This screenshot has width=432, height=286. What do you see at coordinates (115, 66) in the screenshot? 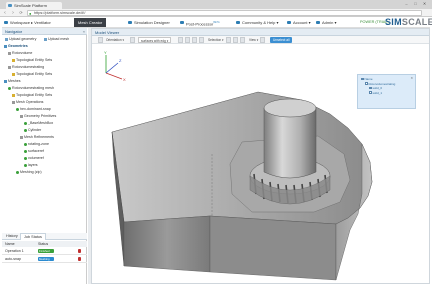
I see `axes-triad-icon: X Y Z` at bounding box center [115, 66].